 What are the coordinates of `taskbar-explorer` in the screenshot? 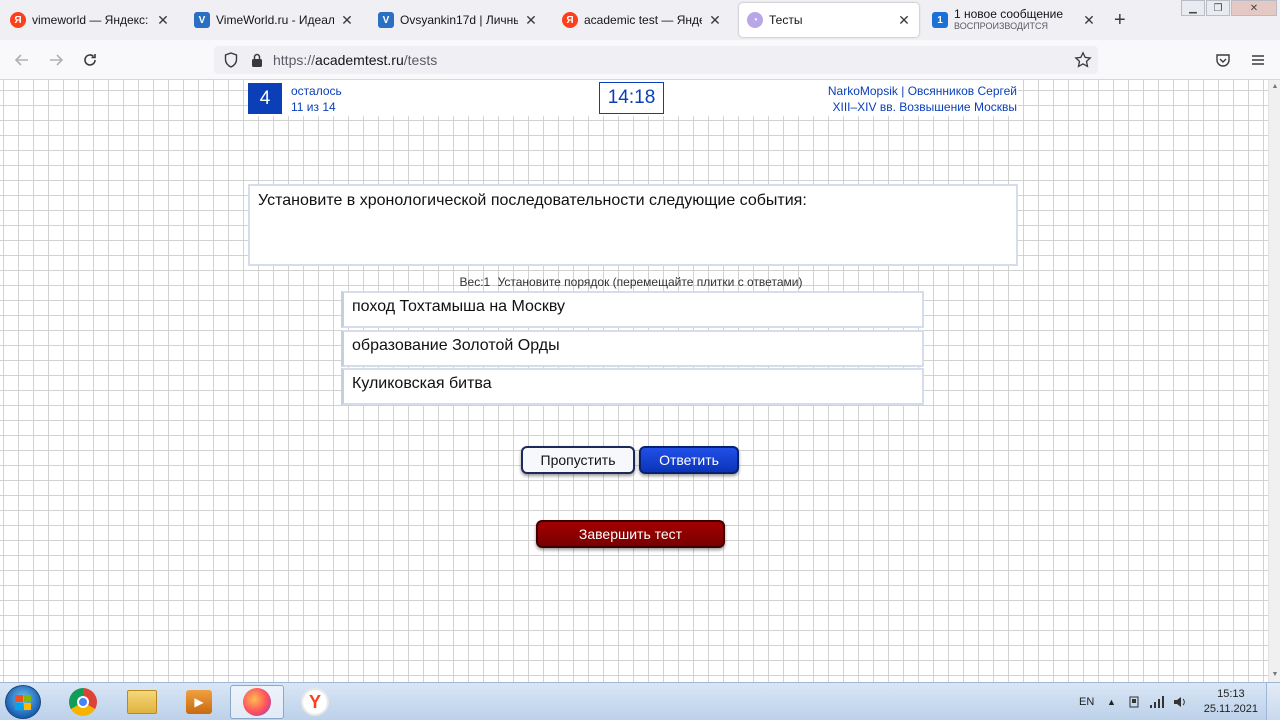 It's located at (142, 702).